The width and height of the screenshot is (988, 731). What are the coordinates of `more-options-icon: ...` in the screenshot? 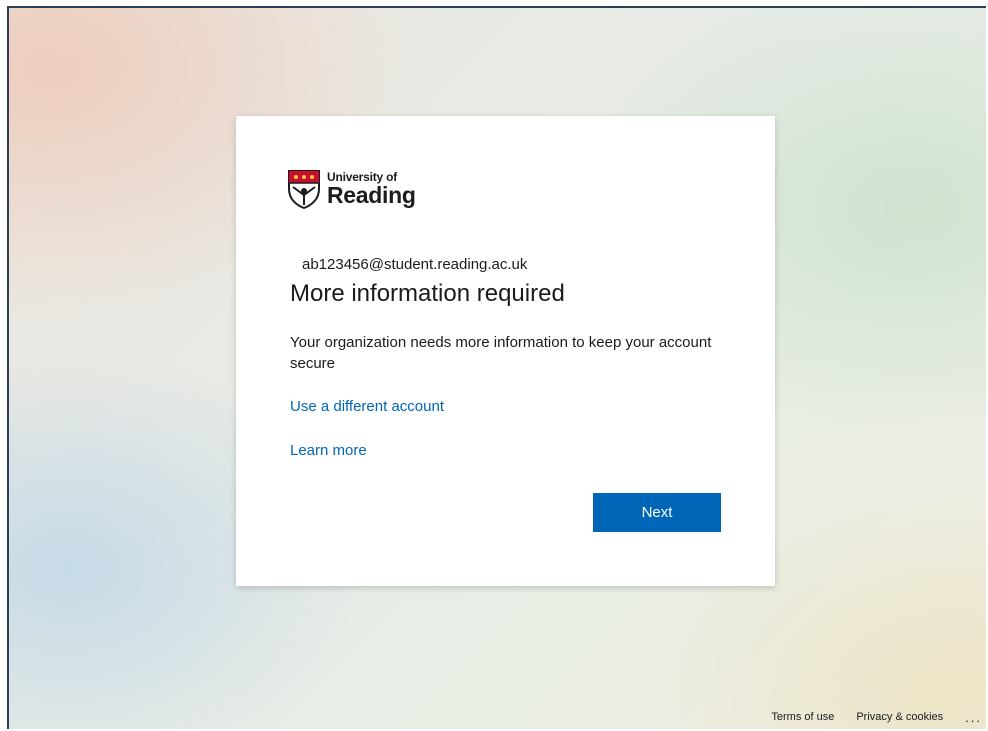 It's located at (973, 717).